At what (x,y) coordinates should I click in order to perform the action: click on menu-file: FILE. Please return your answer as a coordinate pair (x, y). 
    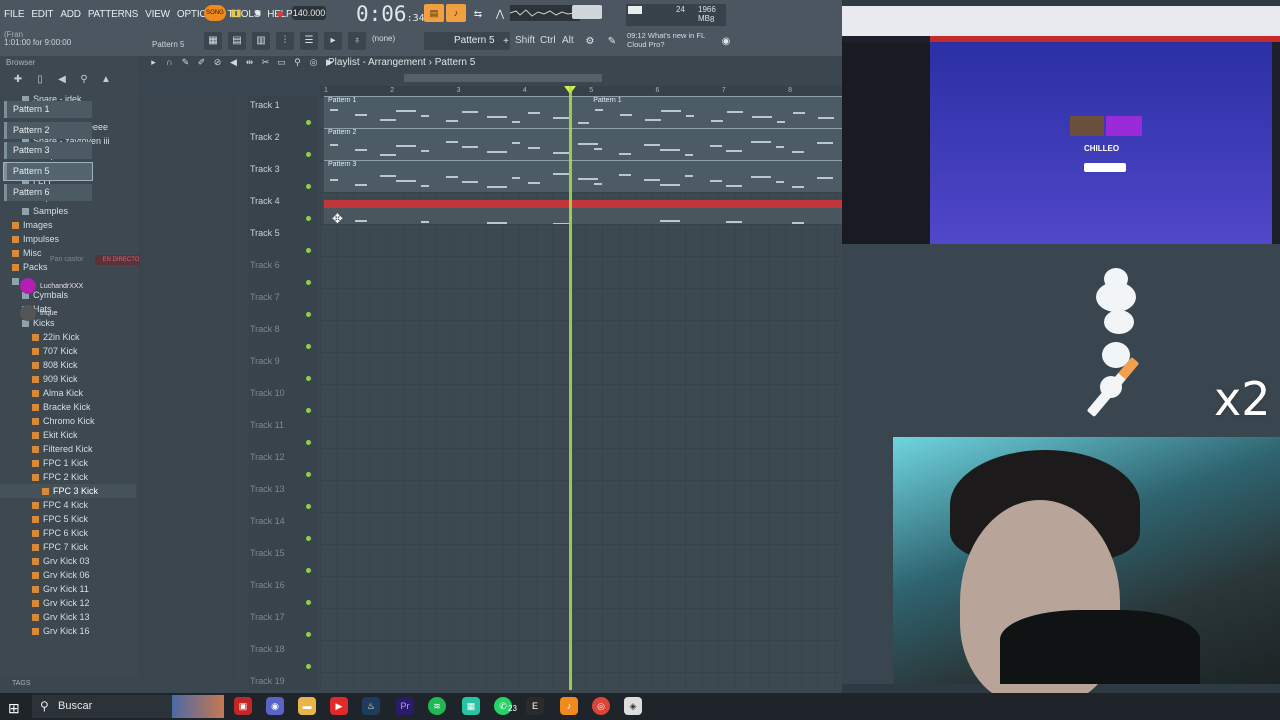
    Looking at the image, I should click on (14, 14).